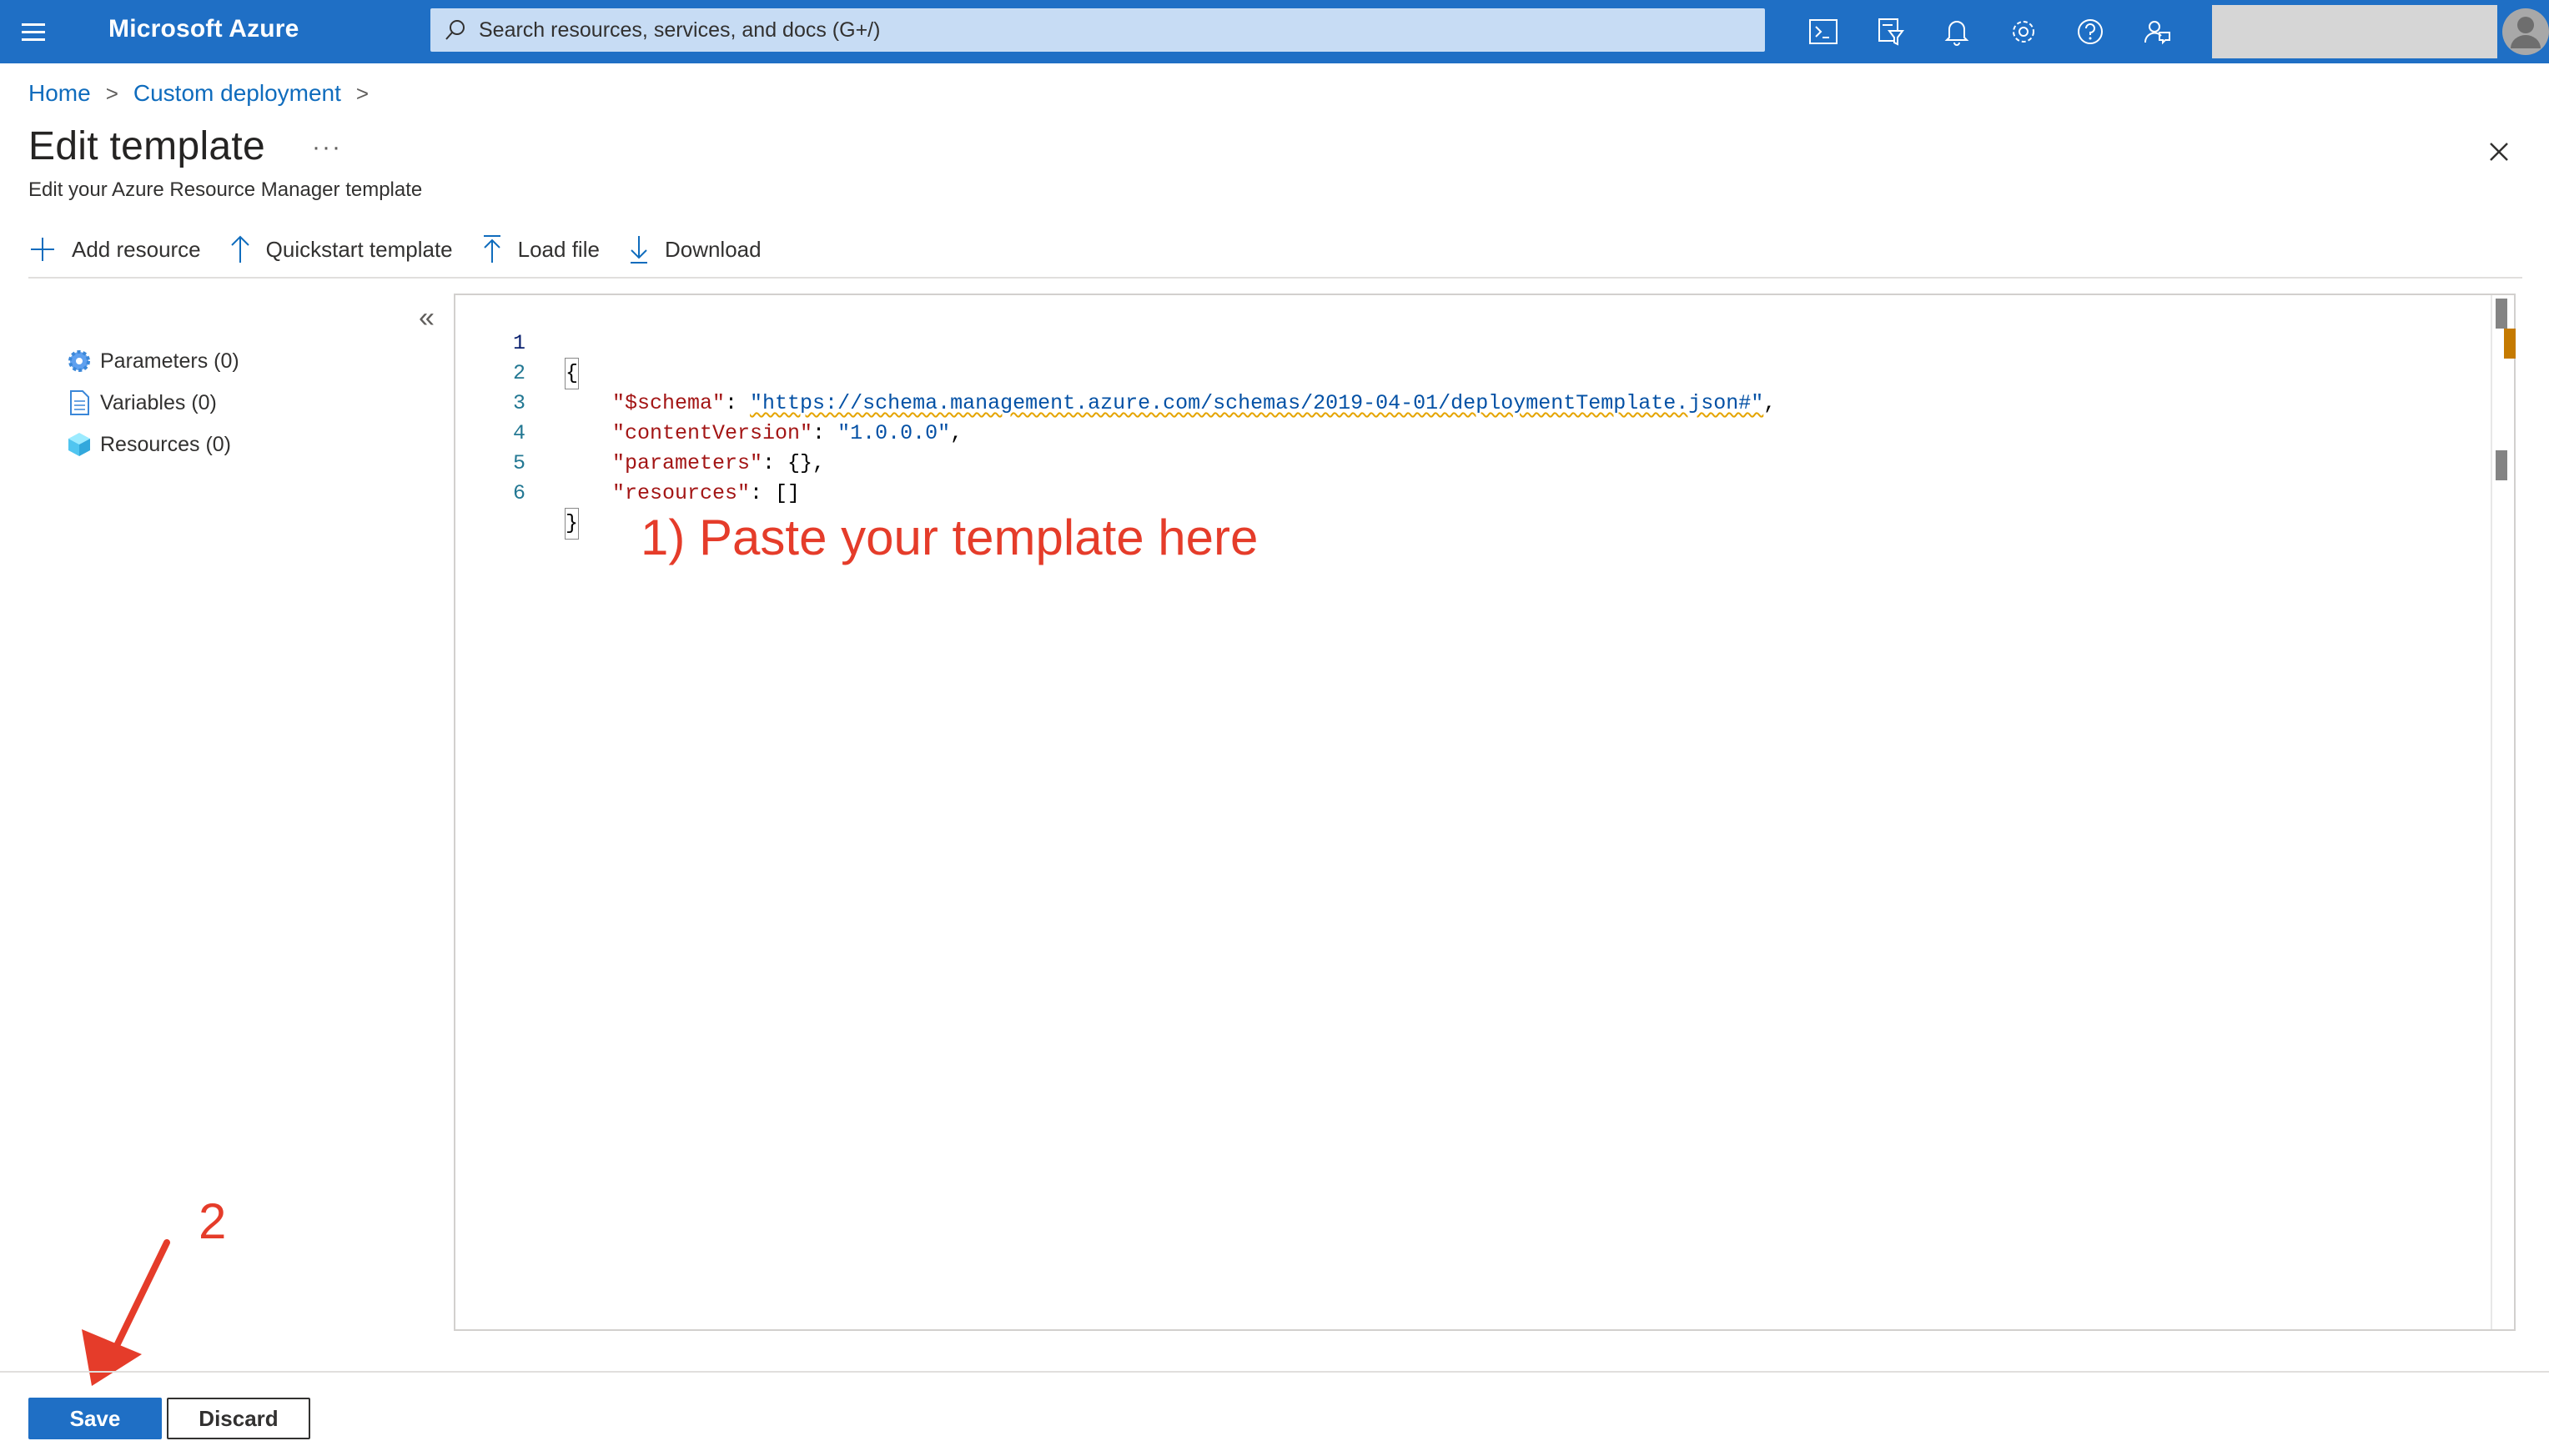  Describe the element at coordinates (359, 249) in the screenshot. I see `quickstart-template-label: Quickstart template` at that location.